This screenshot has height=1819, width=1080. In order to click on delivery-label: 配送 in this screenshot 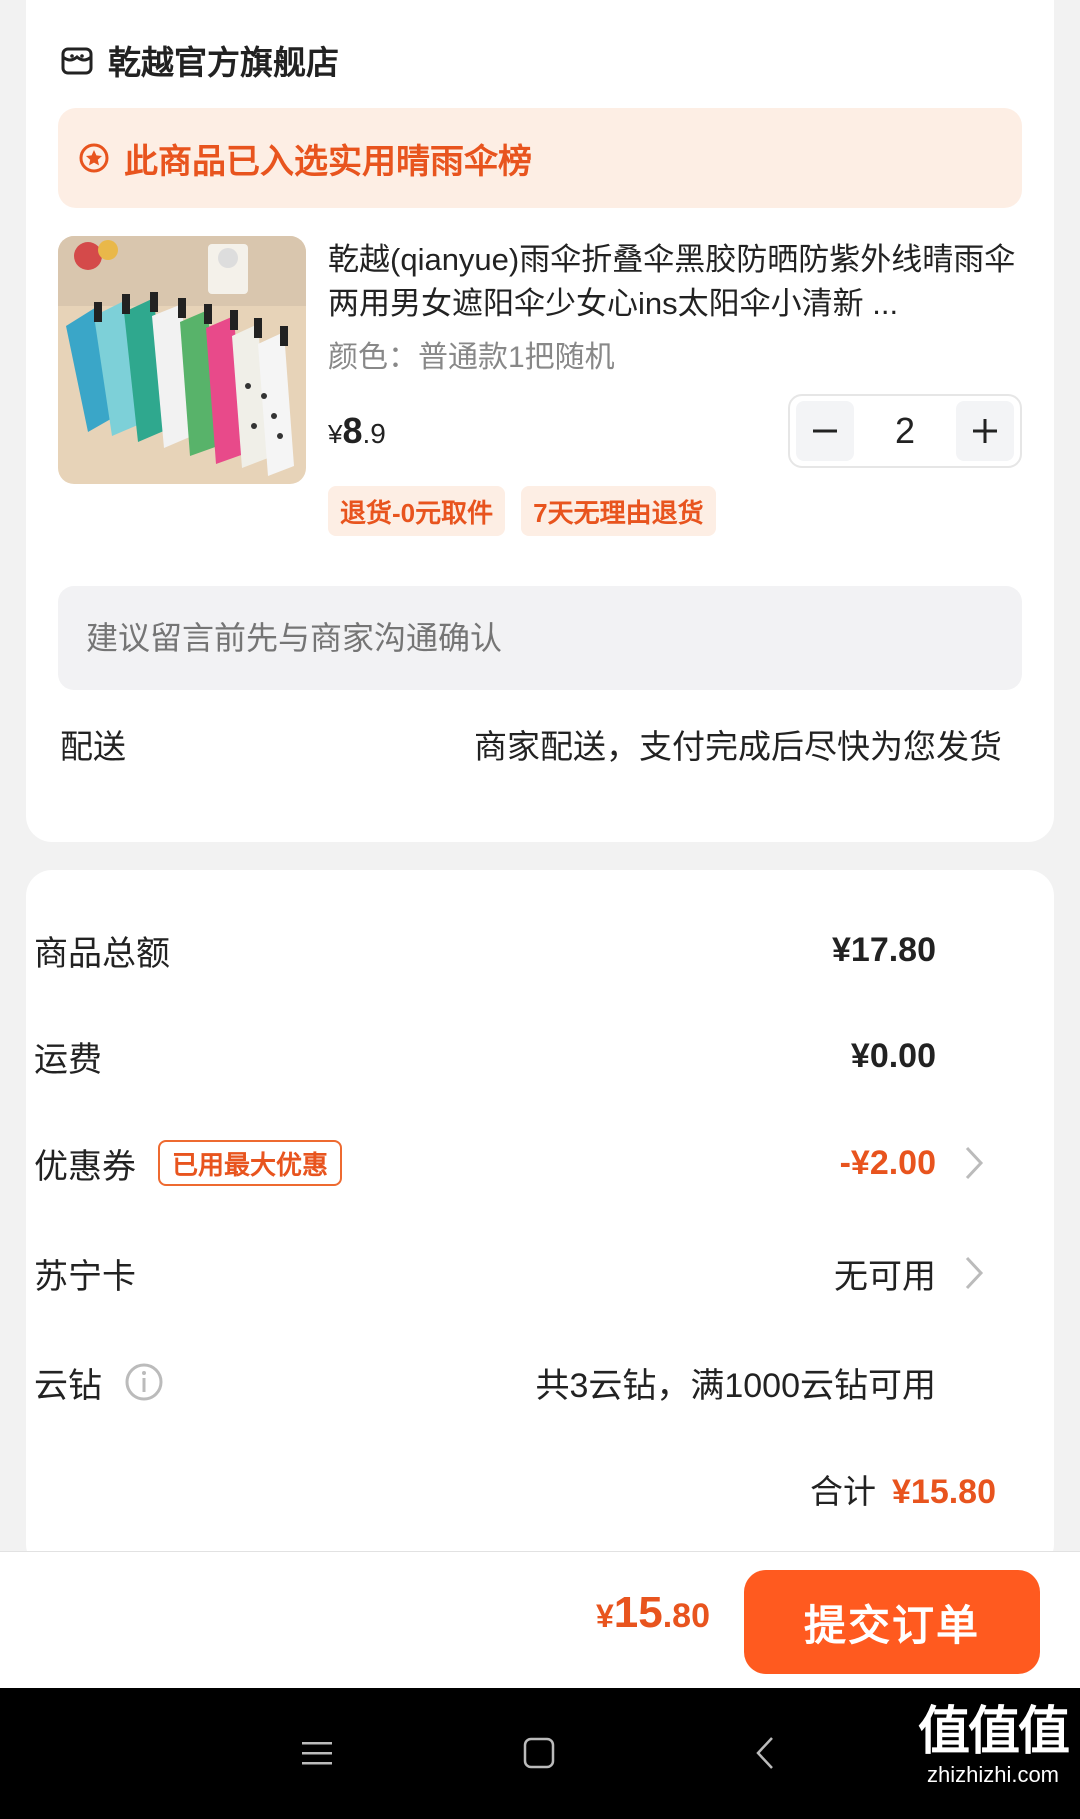, I will do `click(93, 746)`.